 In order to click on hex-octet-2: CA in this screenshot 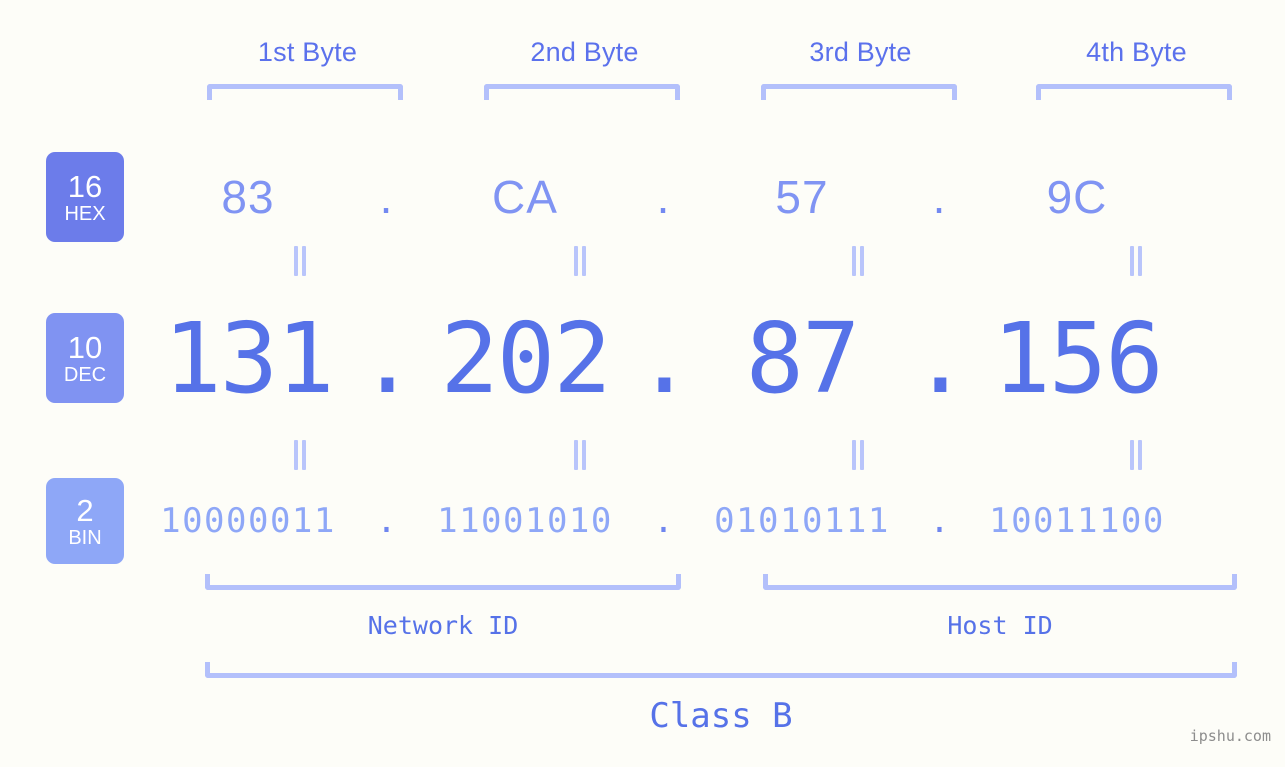, I will do `click(525, 197)`.